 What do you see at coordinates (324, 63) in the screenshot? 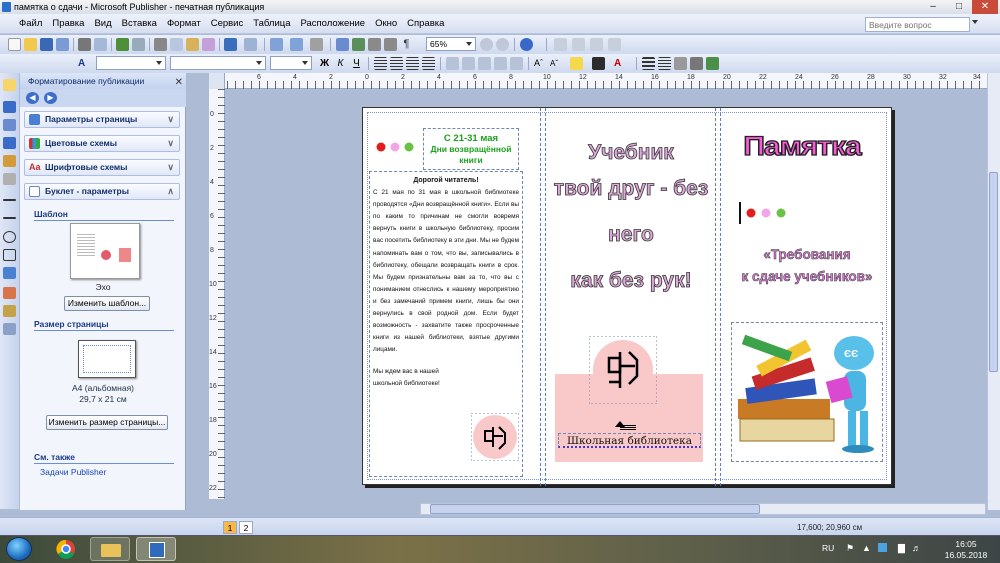
I see `bold-icon: Ж` at bounding box center [324, 63].